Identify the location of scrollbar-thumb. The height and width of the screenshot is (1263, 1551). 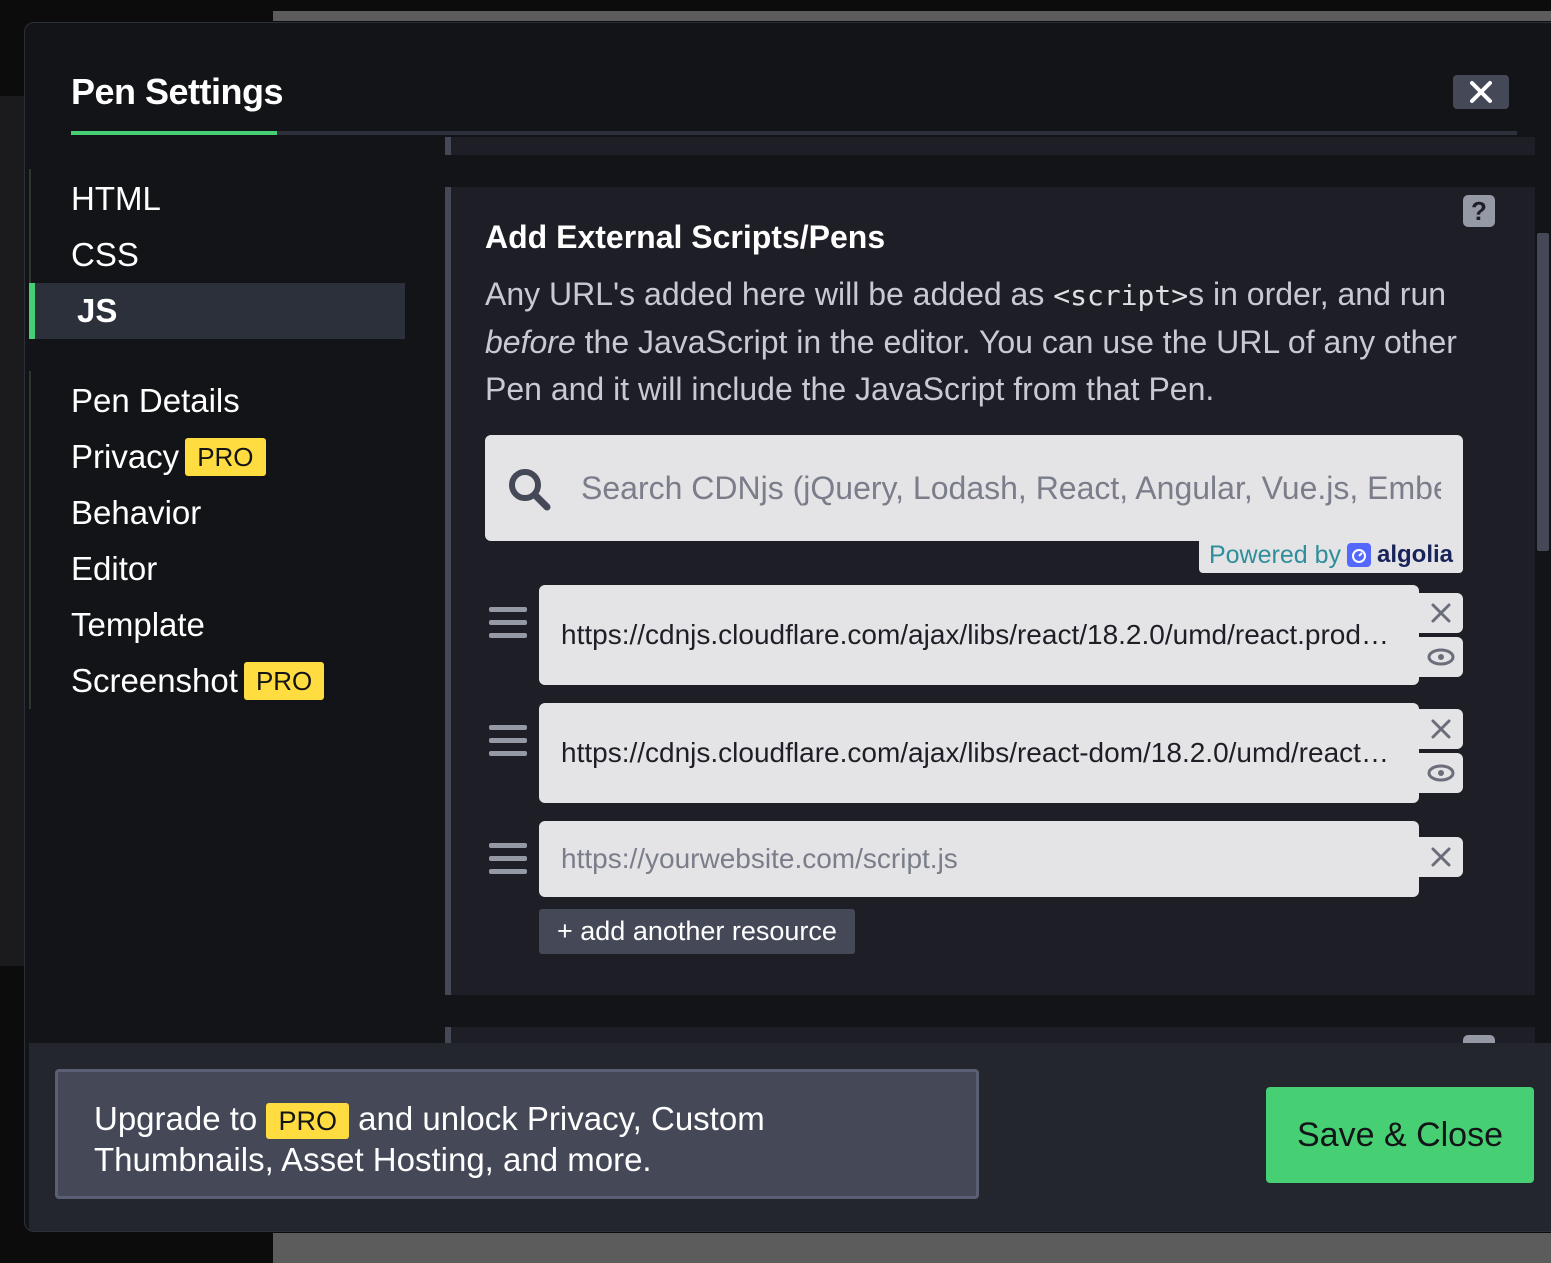
(1543, 392).